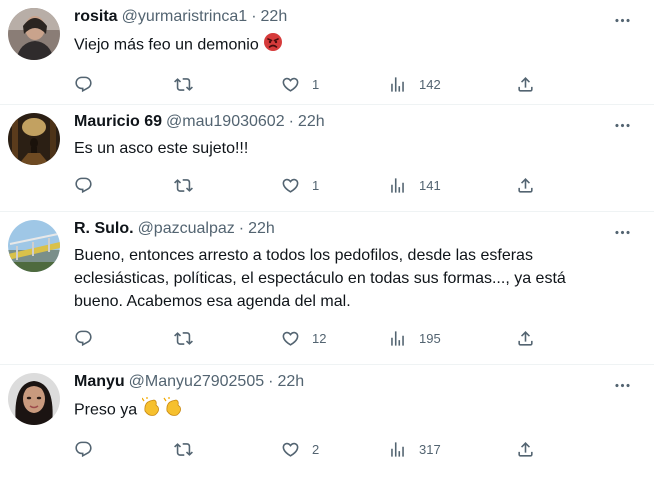 This screenshot has height=477, width=654. What do you see at coordinates (430, 84) in the screenshot?
I see `view-count: 142` at bounding box center [430, 84].